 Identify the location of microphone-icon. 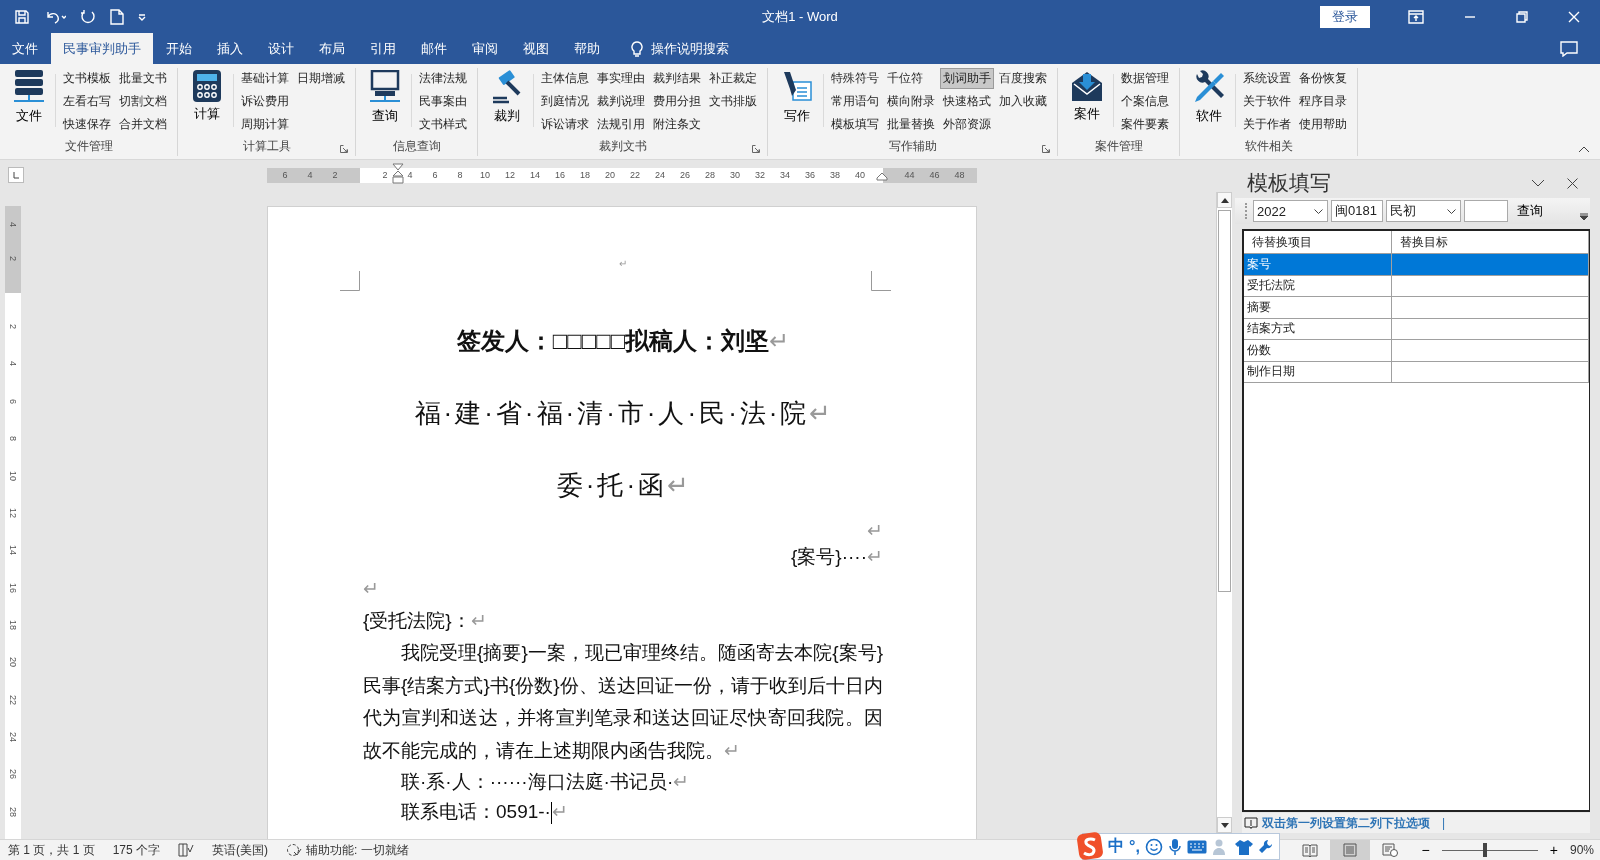
(1174, 846).